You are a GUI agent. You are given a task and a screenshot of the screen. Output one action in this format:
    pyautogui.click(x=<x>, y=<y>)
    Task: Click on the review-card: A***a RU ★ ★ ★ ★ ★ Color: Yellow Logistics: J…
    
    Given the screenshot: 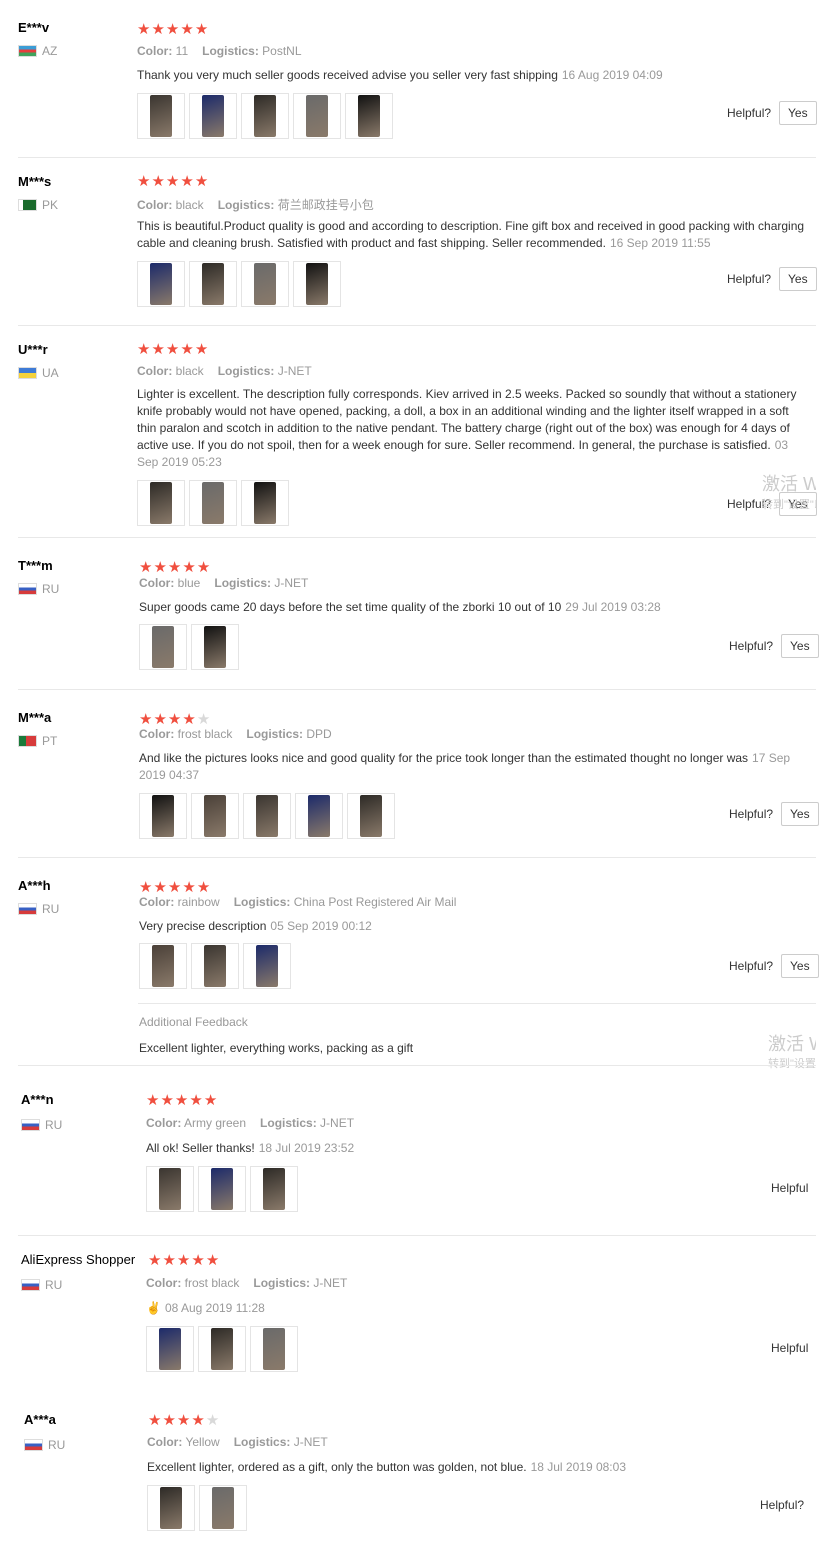 What is the action you would take?
    pyautogui.click(x=408, y=1478)
    